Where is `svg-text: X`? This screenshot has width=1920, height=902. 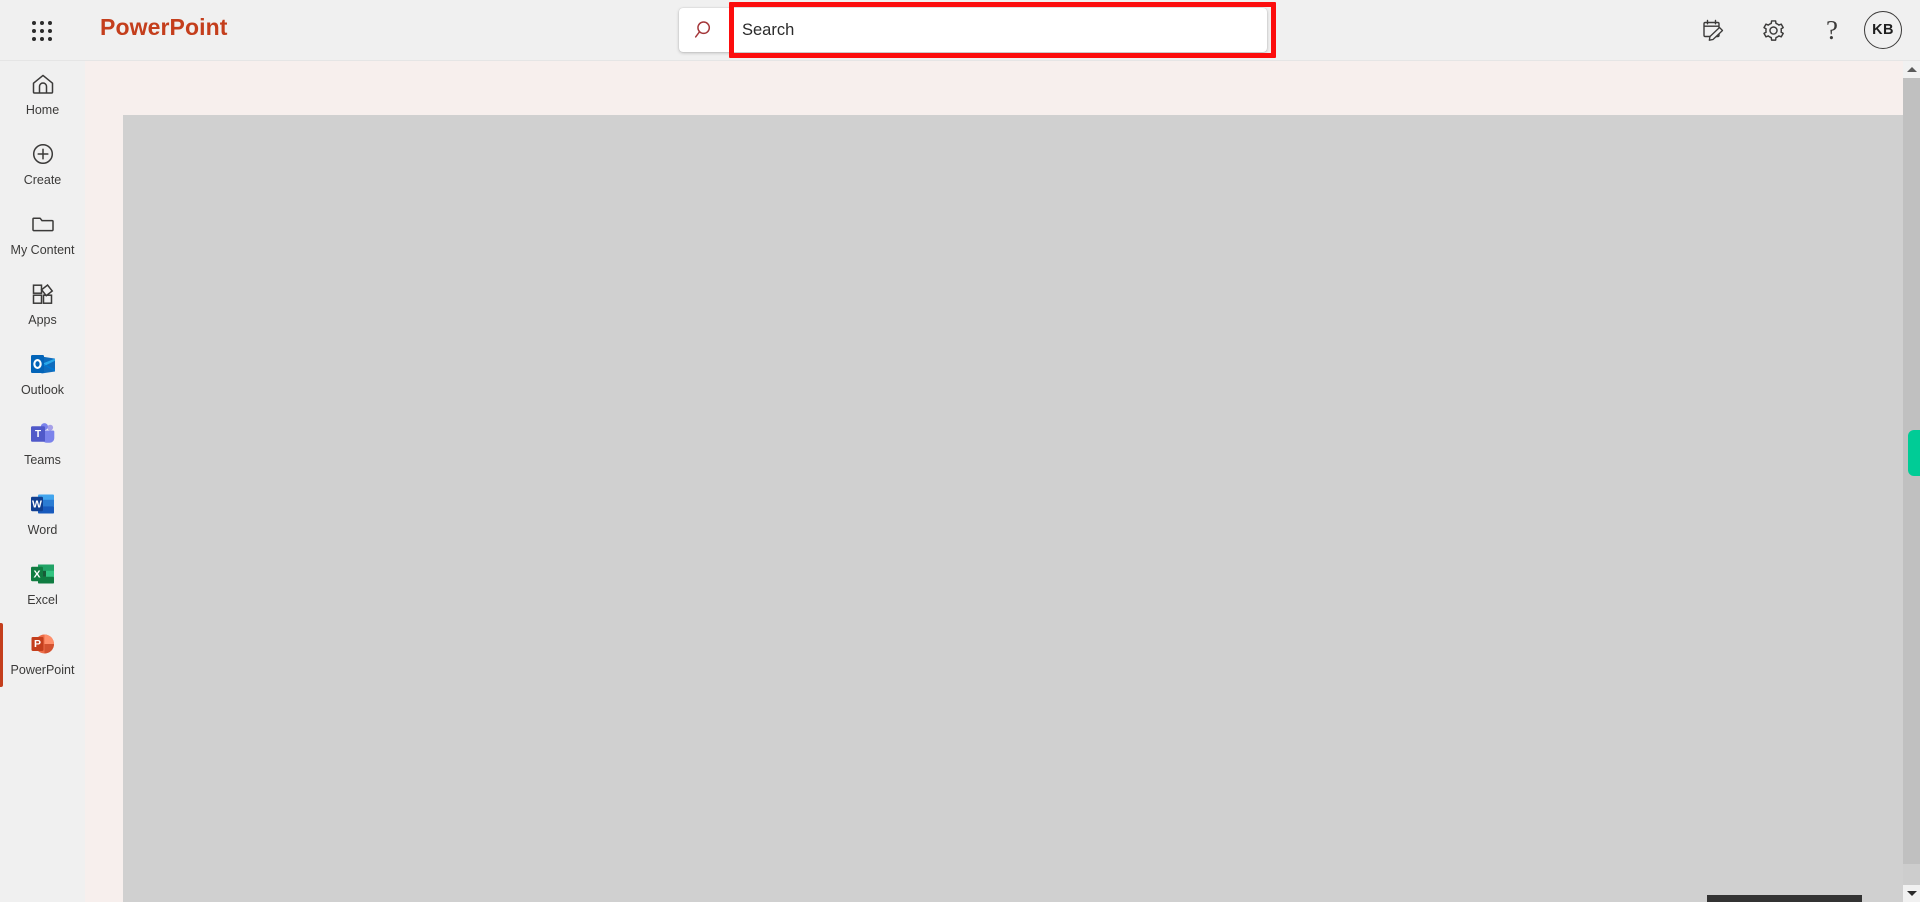 svg-text: X is located at coordinates (36, 574).